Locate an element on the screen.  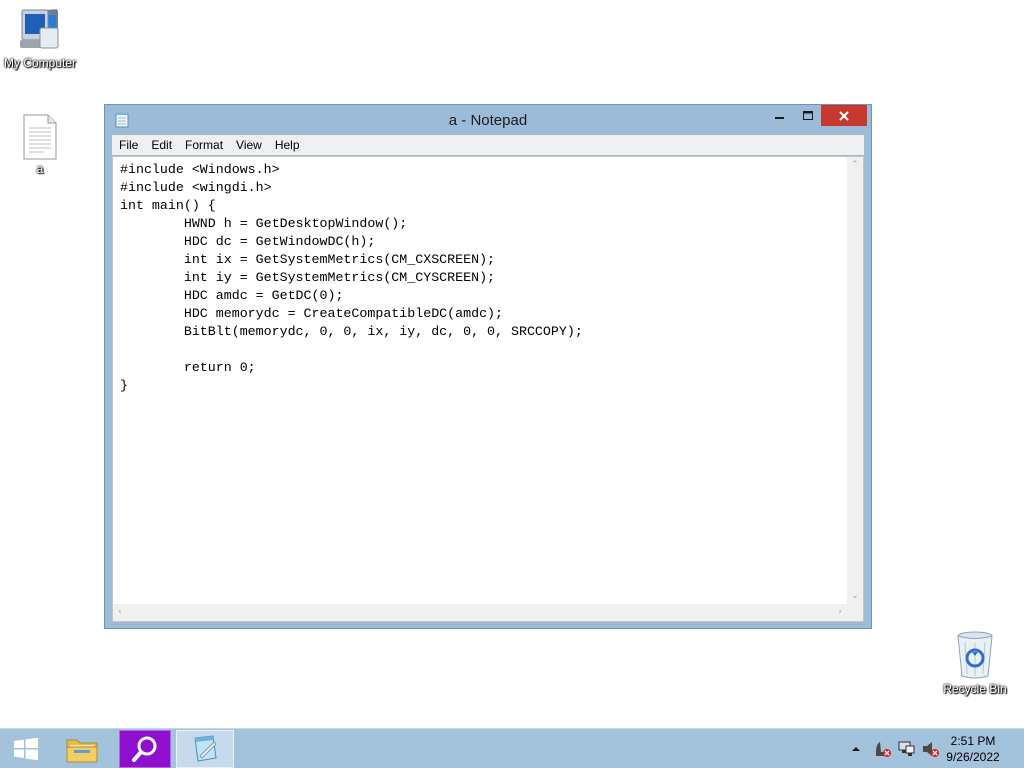
start-button is located at coordinates (26, 749).